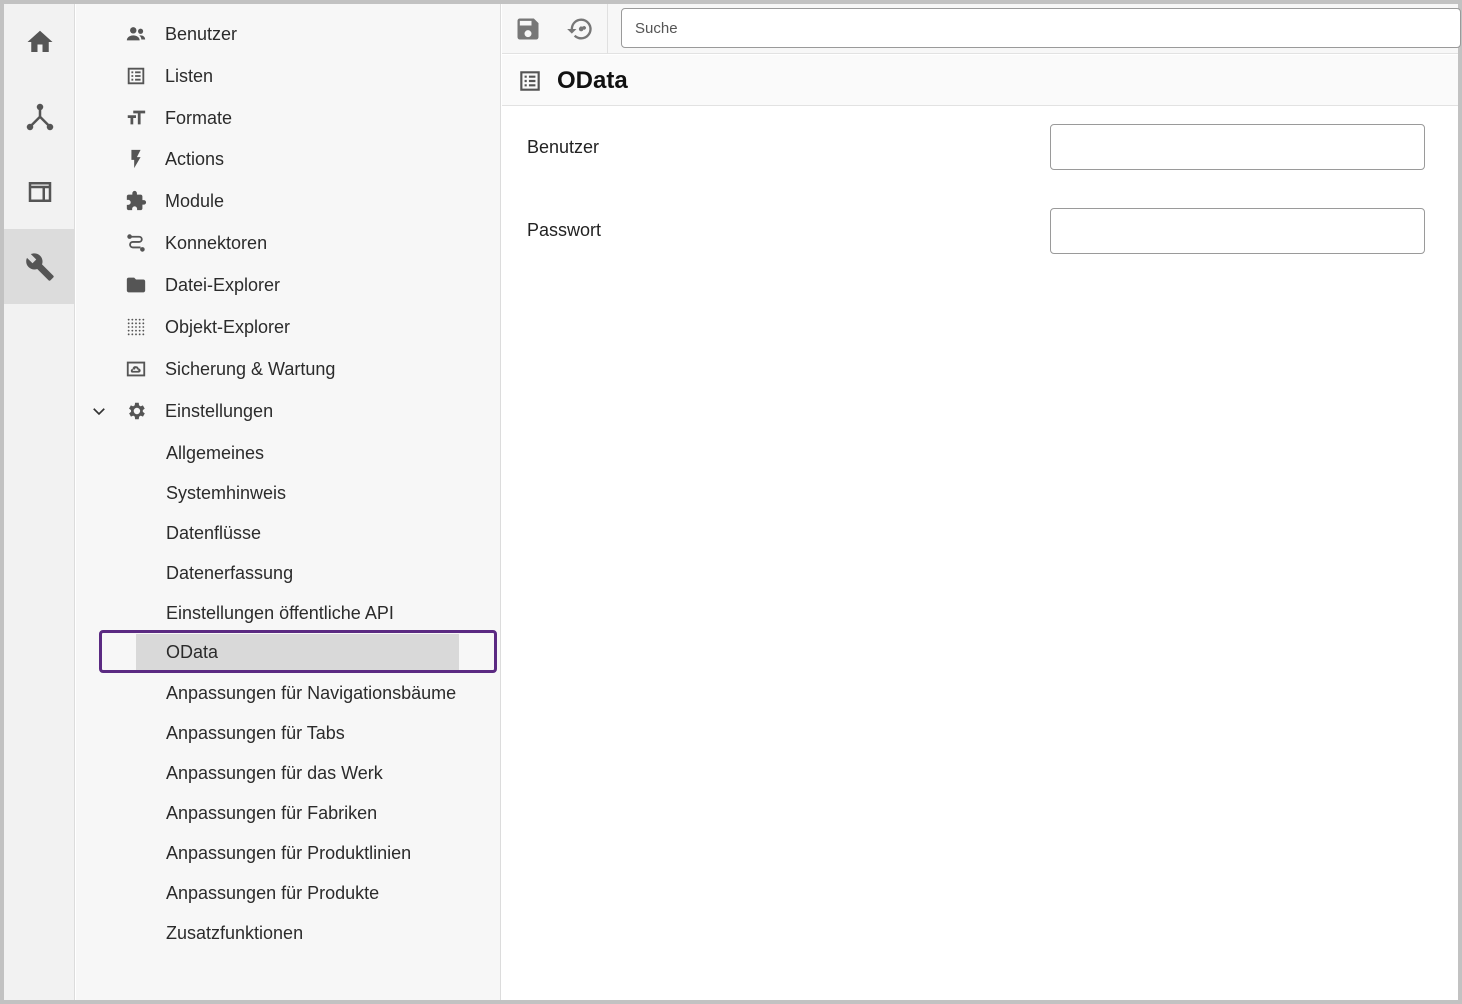  I want to click on nav-item-einstellungen: Einstellungen, so click(288, 411).